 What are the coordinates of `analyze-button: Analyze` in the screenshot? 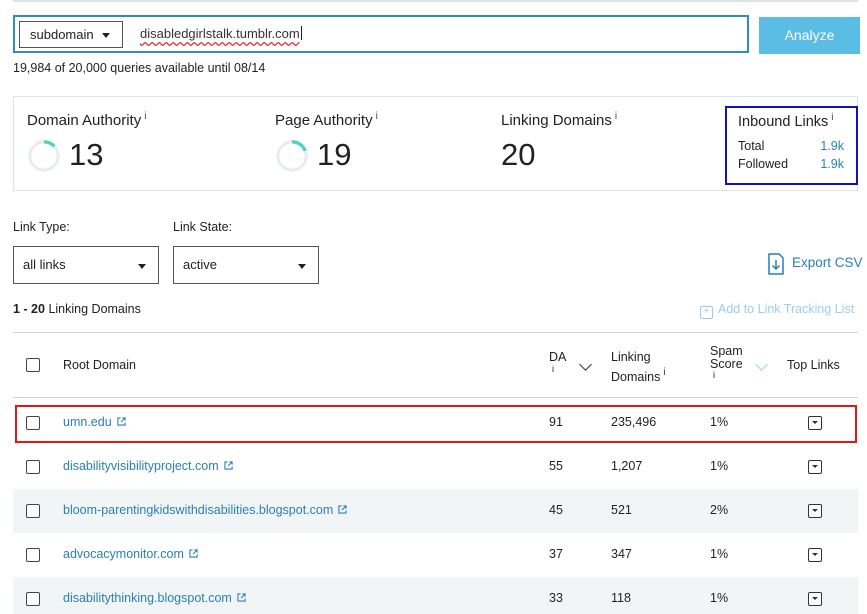 It's located at (809, 35).